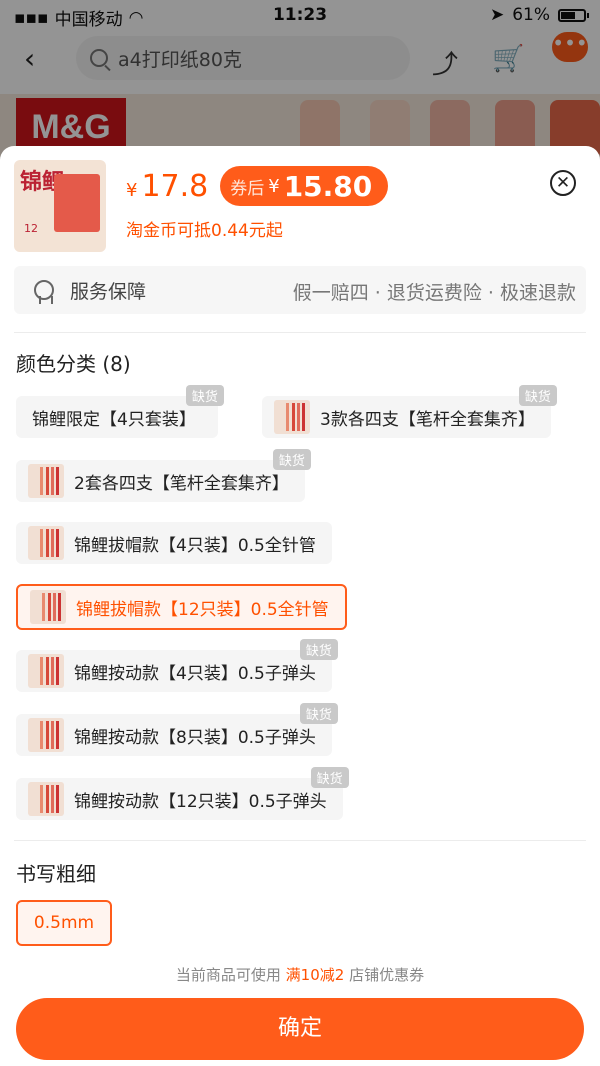  Describe the element at coordinates (200, 801) in the screenshot. I see `option-label: 锦鲤按动款【12只装】0.5子弹头` at that location.